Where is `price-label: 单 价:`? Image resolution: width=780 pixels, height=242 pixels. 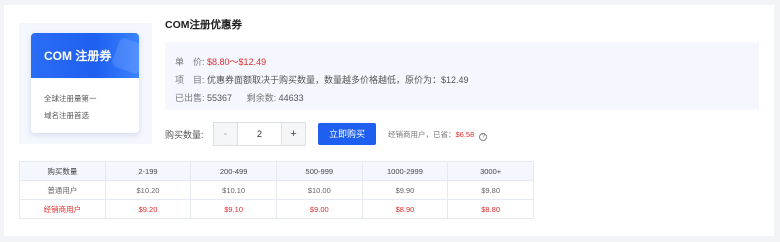
price-label: 单 价: is located at coordinates (190, 62).